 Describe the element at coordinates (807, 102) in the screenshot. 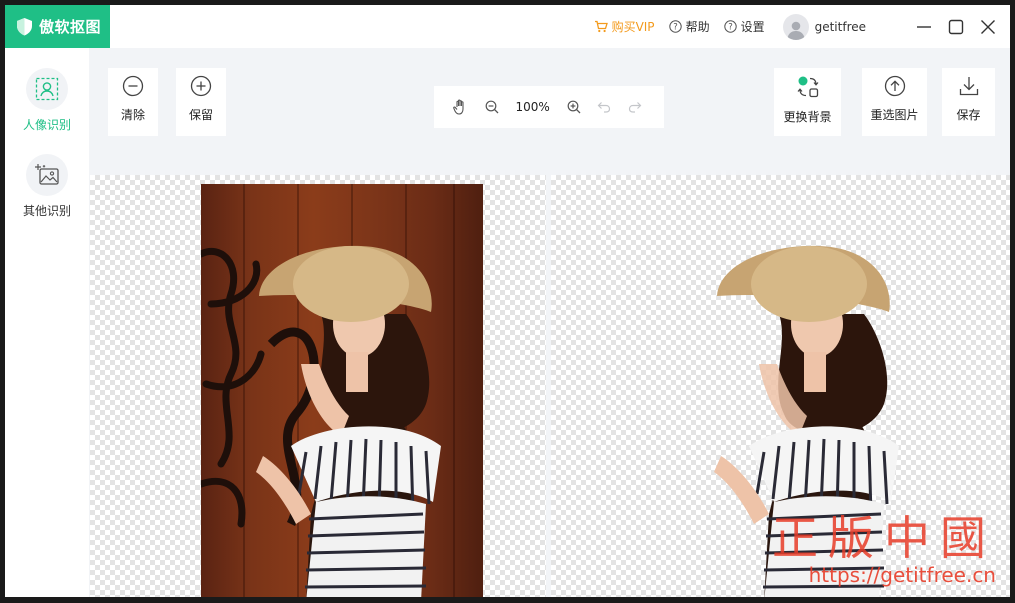

I see `change-background-button: 更换背景` at that location.